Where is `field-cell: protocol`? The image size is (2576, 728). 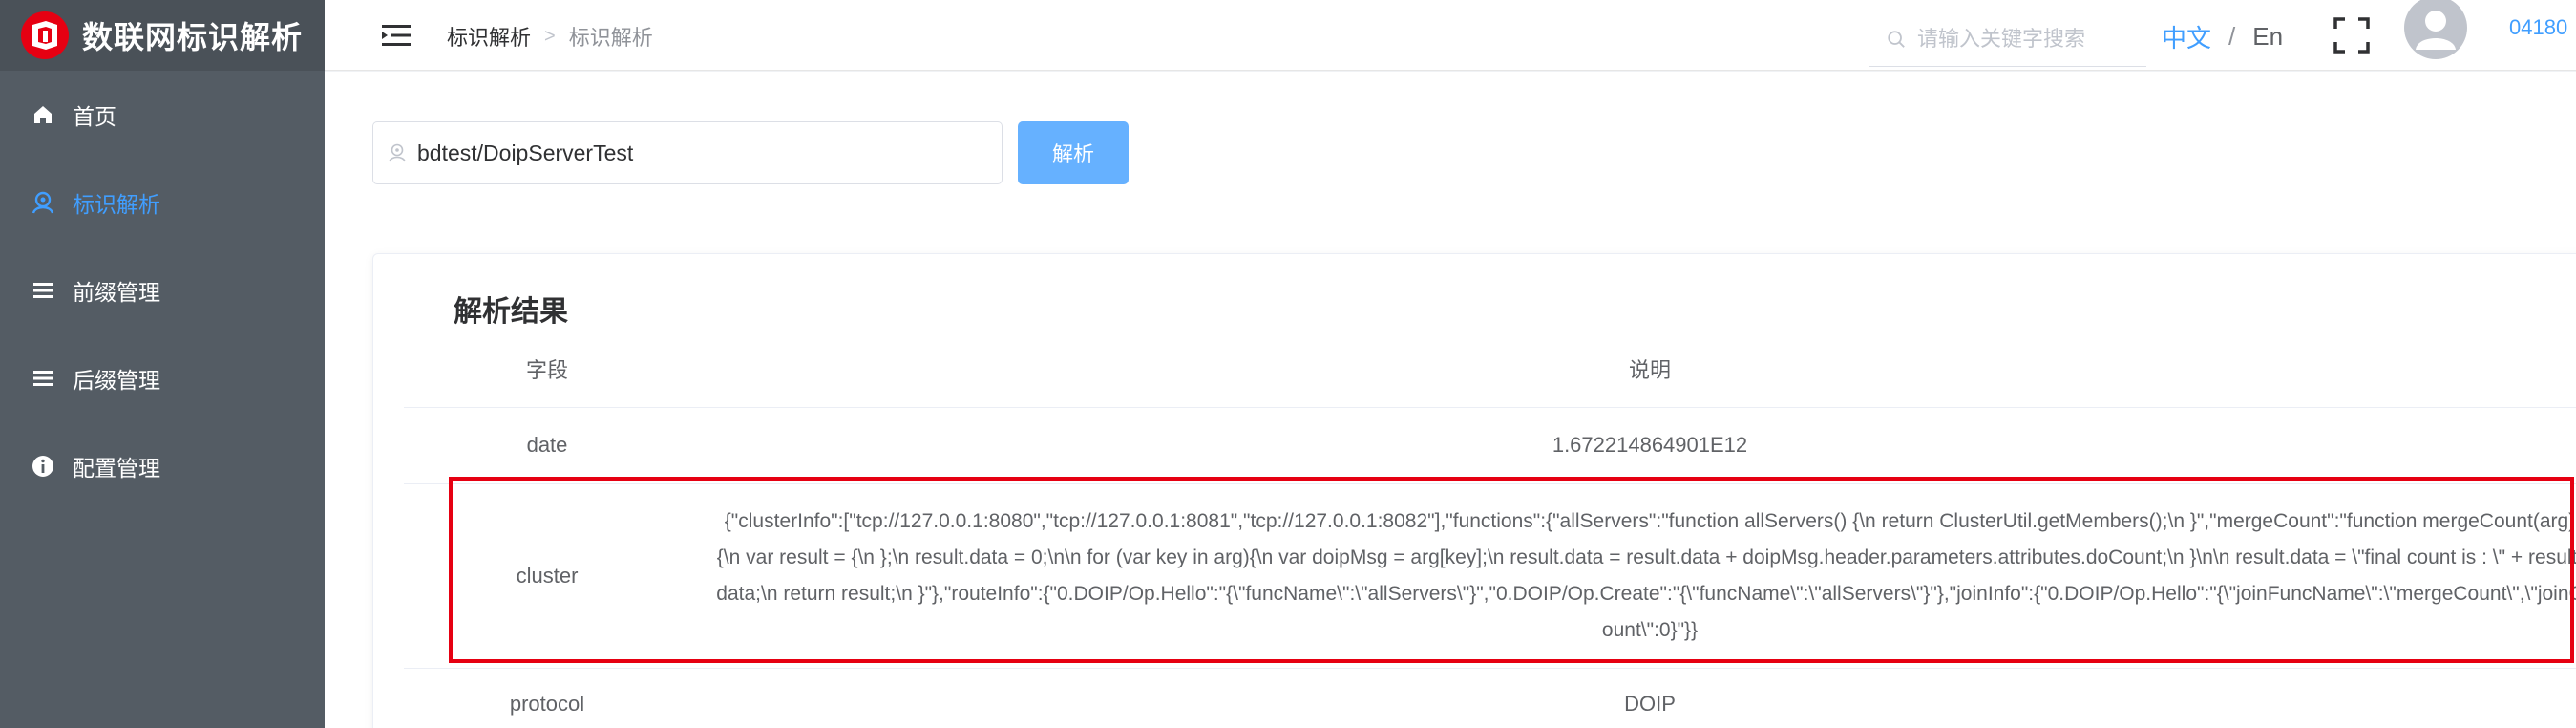 field-cell: protocol is located at coordinates (547, 698).